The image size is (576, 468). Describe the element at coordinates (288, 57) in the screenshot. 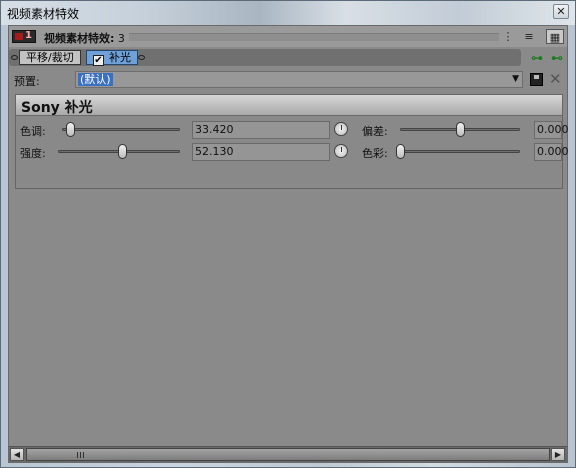

I see `plugin-chain: 平移/裁切 ✔ 补光 ⊶ ⊷` at that location.